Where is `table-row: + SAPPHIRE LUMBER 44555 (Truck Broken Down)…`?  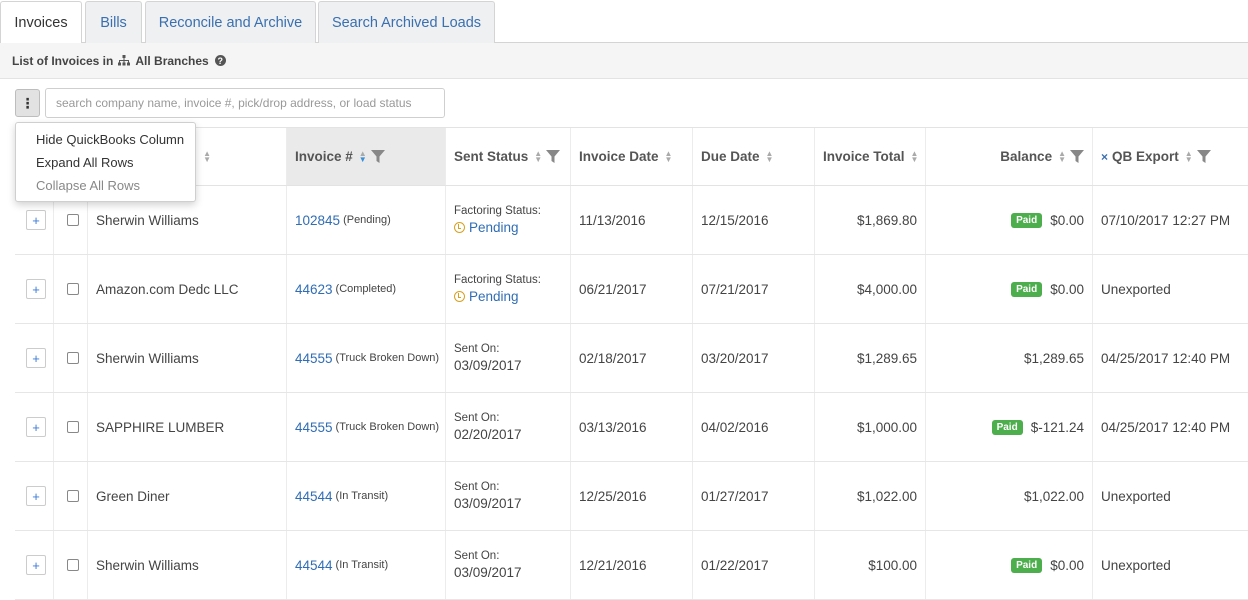
table-row: + SAPPHIRE LUMBER 44555 (Truck Broken Down)… is located at coordinates (631, 427).